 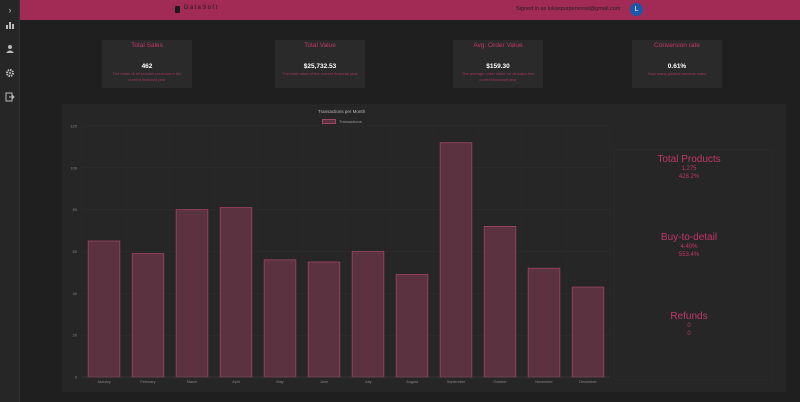 What do you see at coordinates (588, 382) in the screenshot?
I see `x-tick-label: December` at bounding box center [588, 382].